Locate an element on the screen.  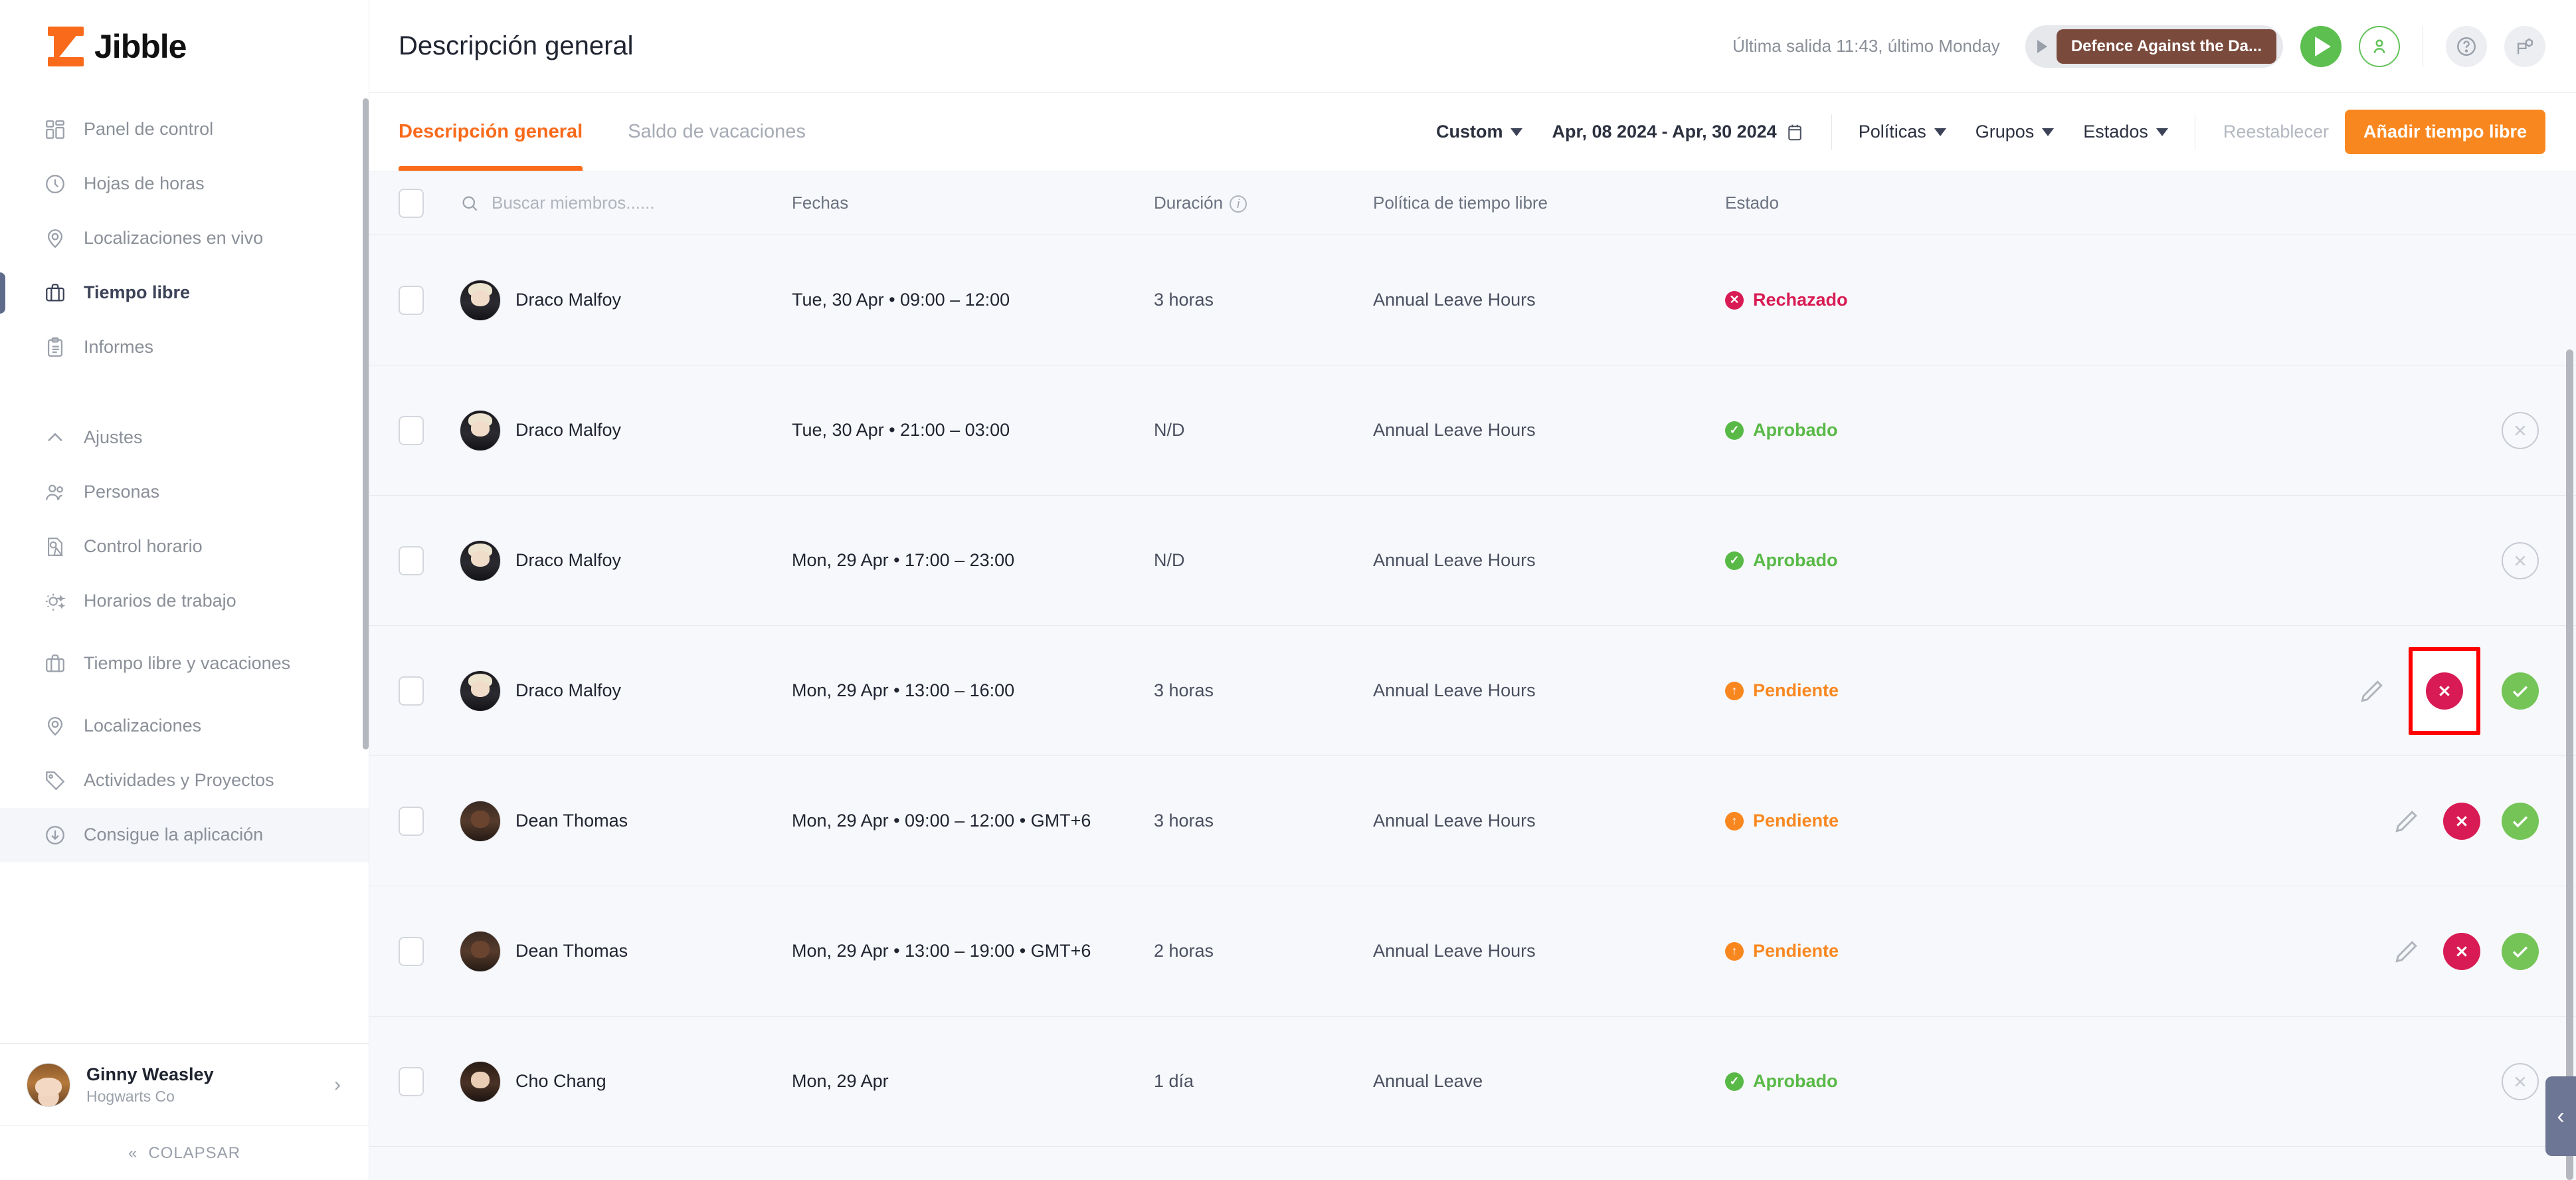
select-all-checkbox is located at coordinates (411, 203).